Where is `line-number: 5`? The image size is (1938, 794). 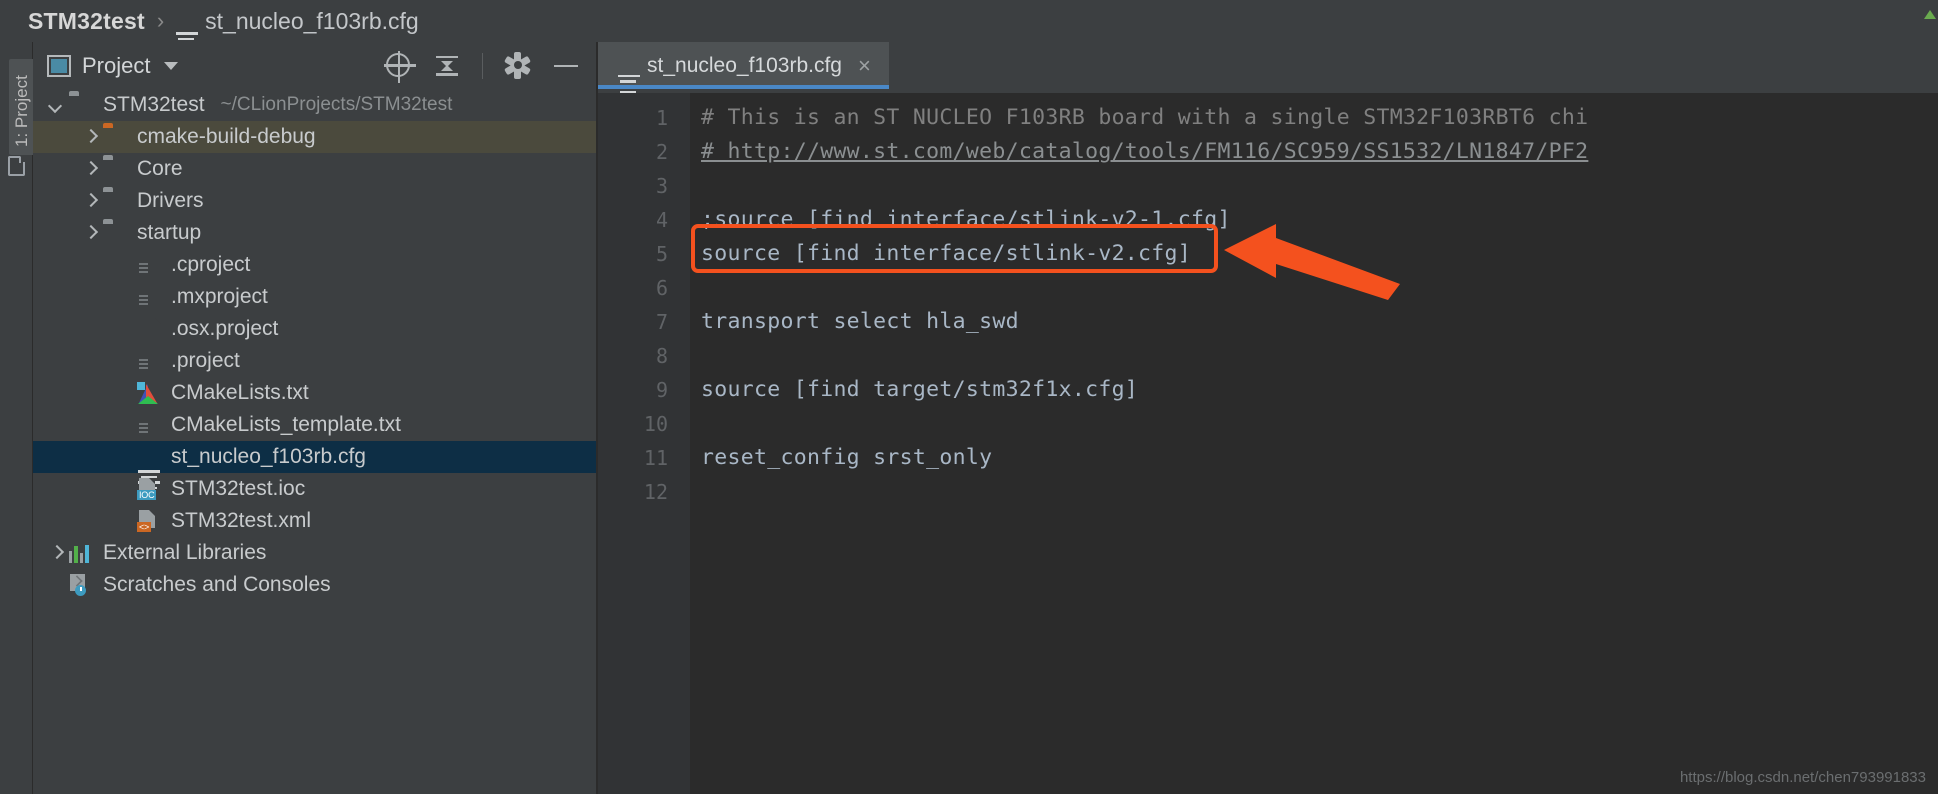
line-number: 5 is located at coordinates (661, 254).